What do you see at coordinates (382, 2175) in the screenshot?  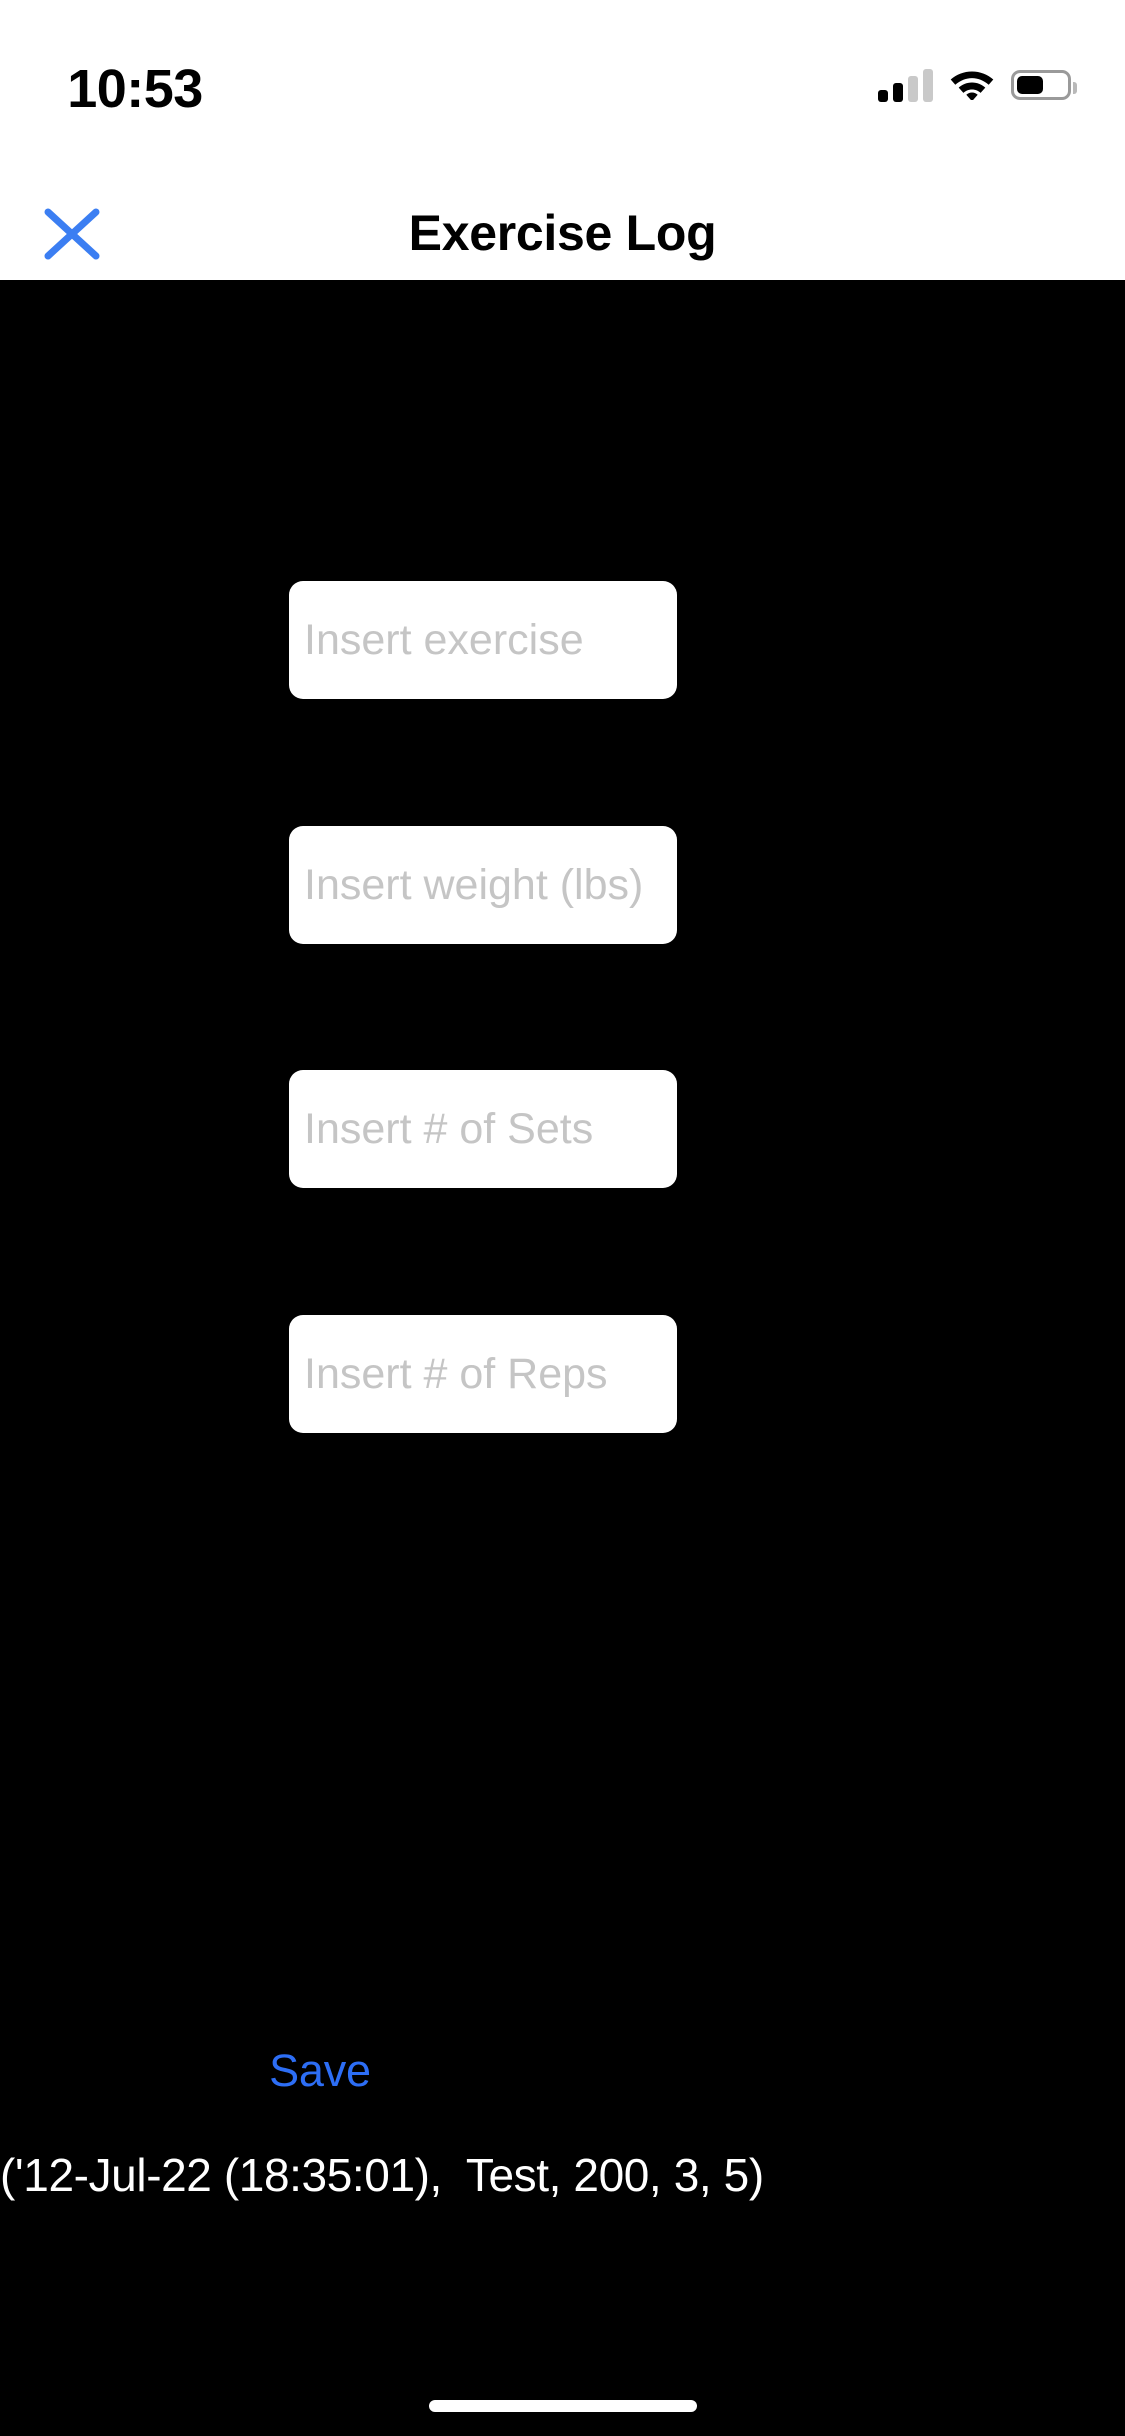 I see `log-entry: ('12-Jul-22 (18:35:01), Test, 200, 3, 5)` at bounding box center [382, 2175].